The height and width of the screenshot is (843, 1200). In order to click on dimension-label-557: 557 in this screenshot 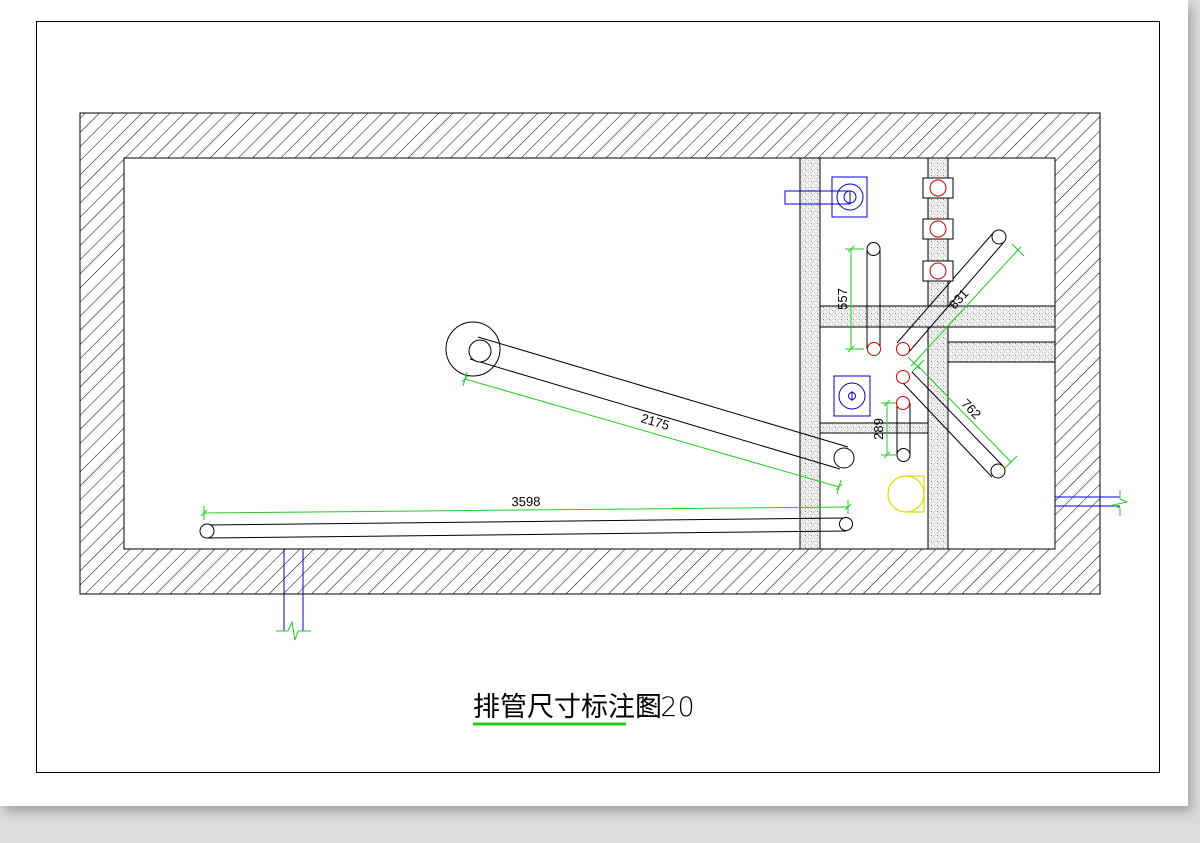, I will do `click(842, 299)`.